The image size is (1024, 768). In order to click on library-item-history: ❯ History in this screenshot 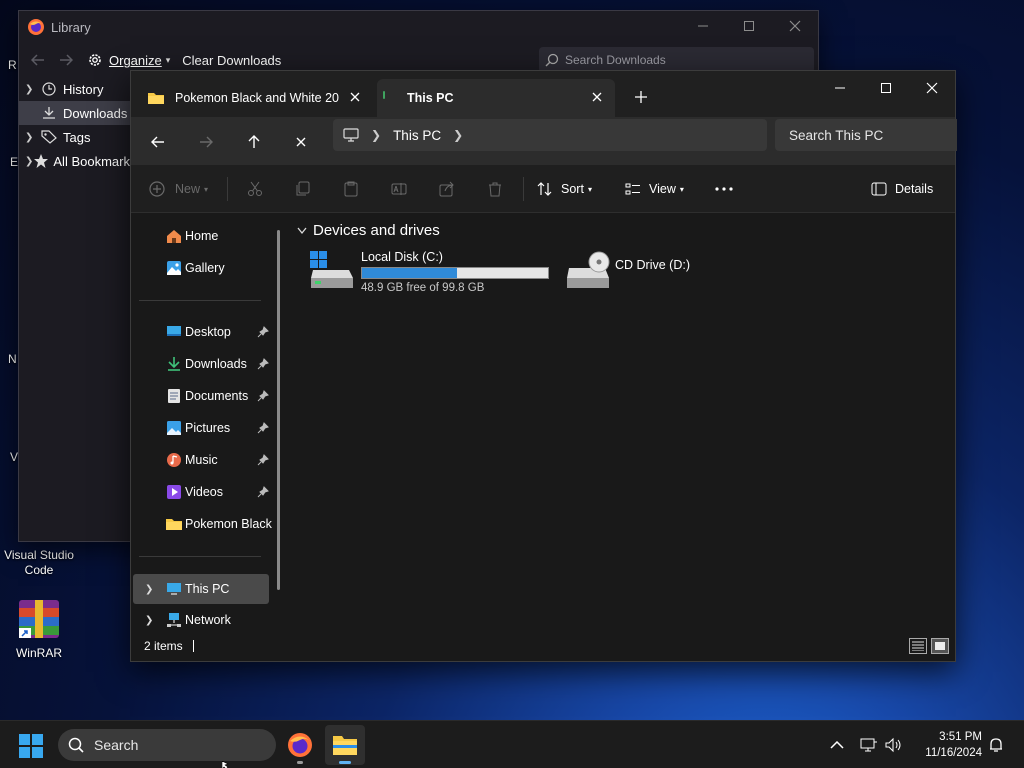, I will do `click(75, 89)`.